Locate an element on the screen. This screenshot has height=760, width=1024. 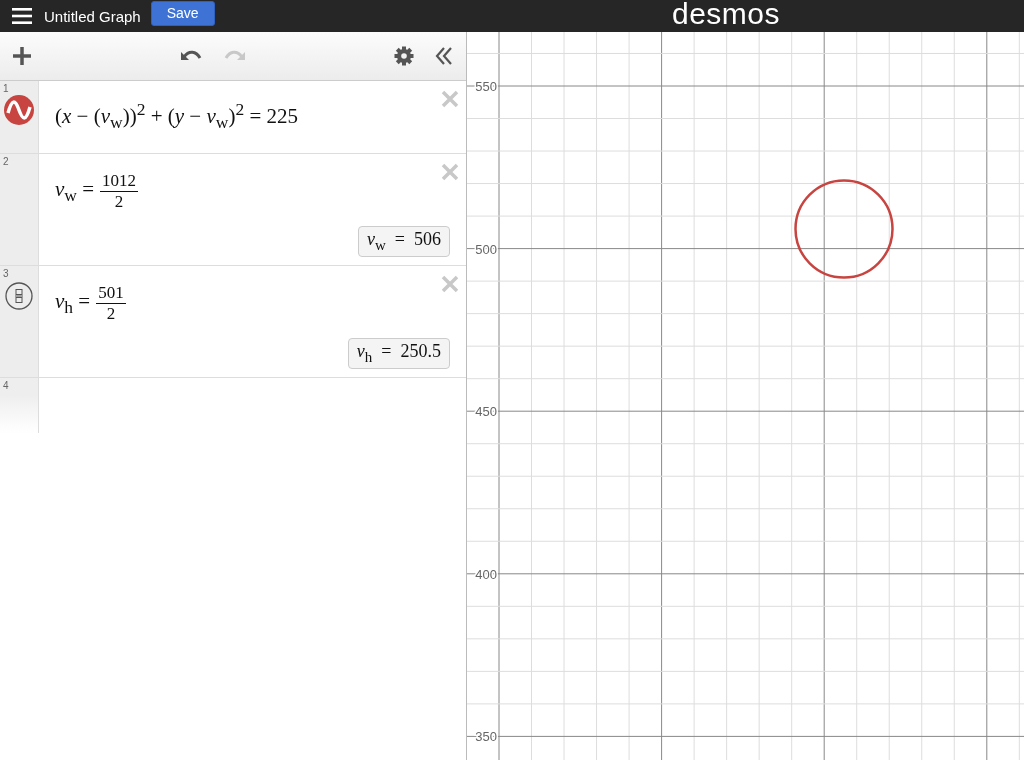
collapse-icon is located at coordinates (444, 56).